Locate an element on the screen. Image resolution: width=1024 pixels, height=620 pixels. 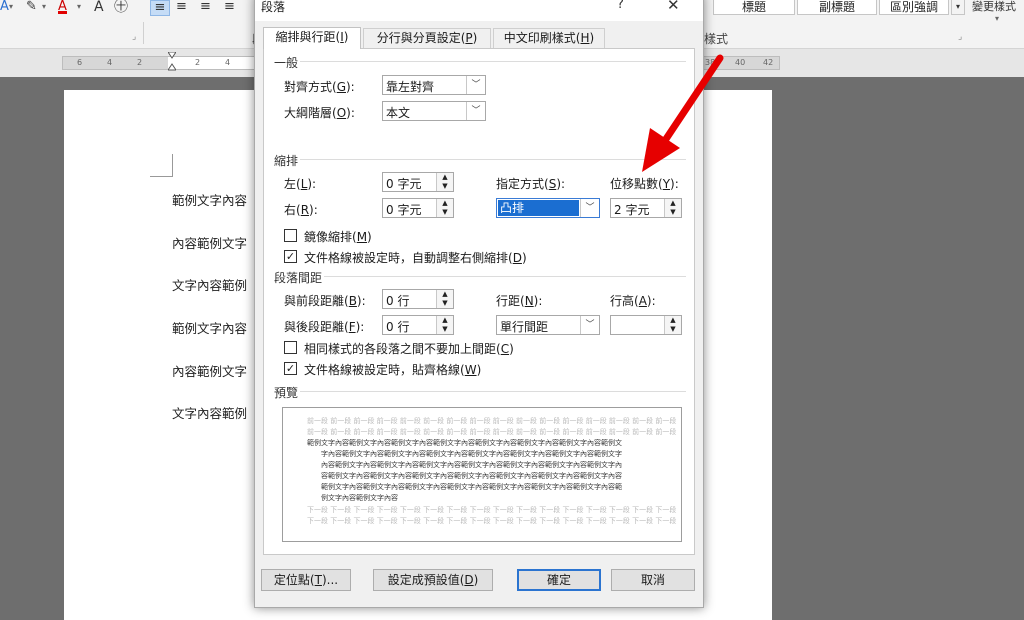
justify-icon: ≡ is located at coordinates (229, 7).